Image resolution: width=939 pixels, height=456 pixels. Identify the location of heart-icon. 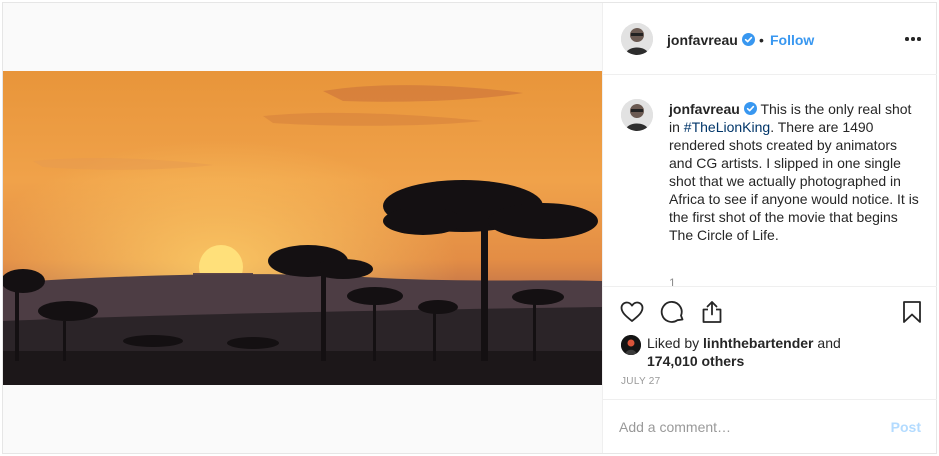
(632, 312).